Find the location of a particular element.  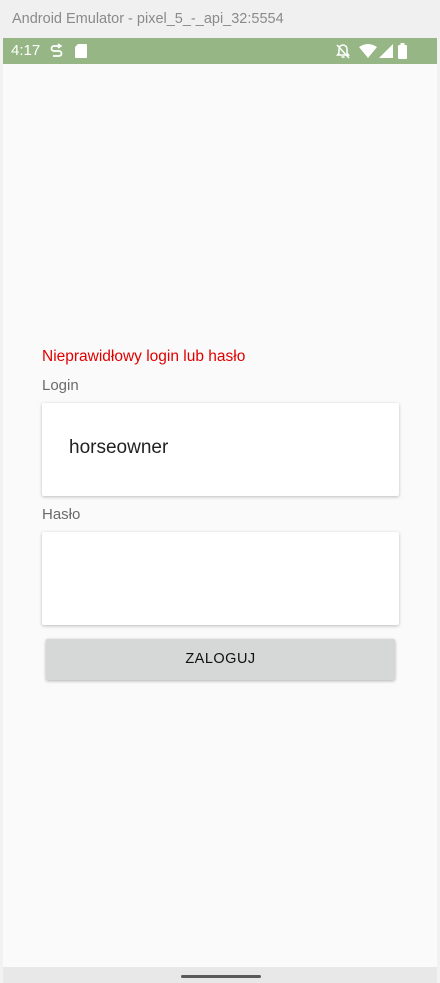

sync-icon is located at coordinates (56, 51).